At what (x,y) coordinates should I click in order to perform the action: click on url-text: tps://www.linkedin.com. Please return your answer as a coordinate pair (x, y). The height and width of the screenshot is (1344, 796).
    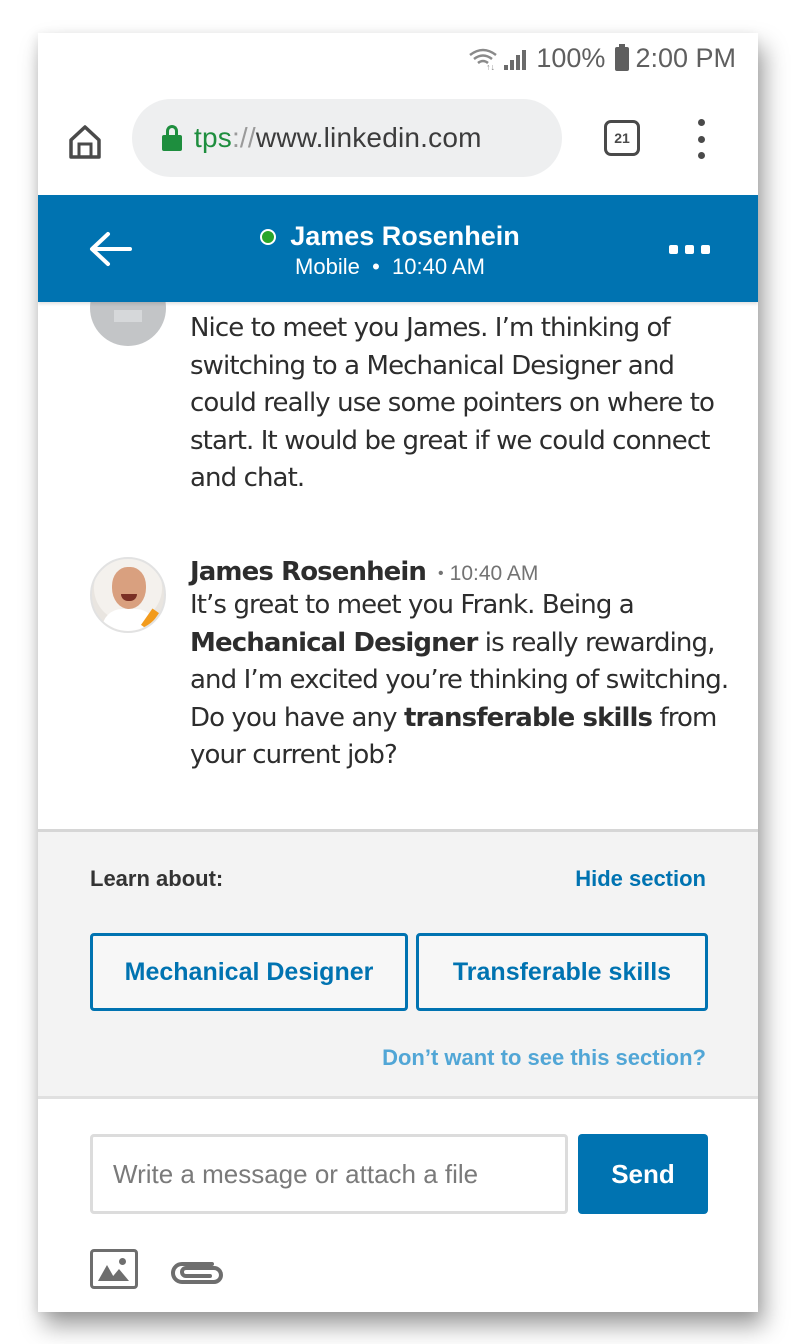
    Looking at the image, I should click on (338, 137).